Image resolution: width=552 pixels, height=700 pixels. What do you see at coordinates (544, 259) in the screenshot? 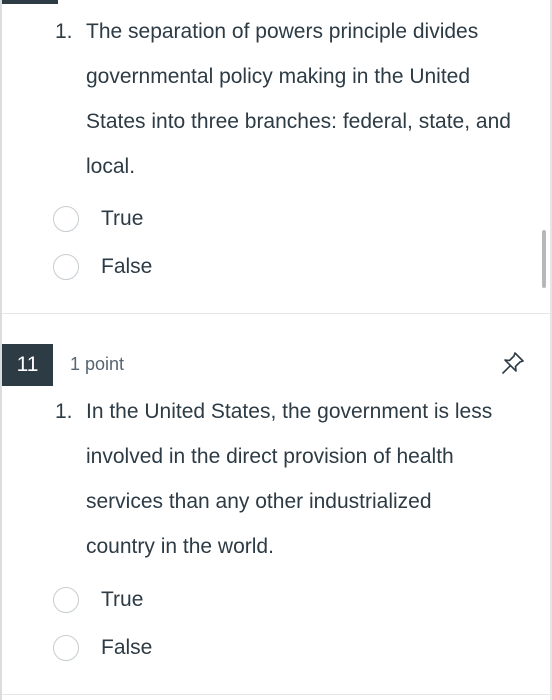
I see `scrollbar-thumb` at bounding box center [544, 259].